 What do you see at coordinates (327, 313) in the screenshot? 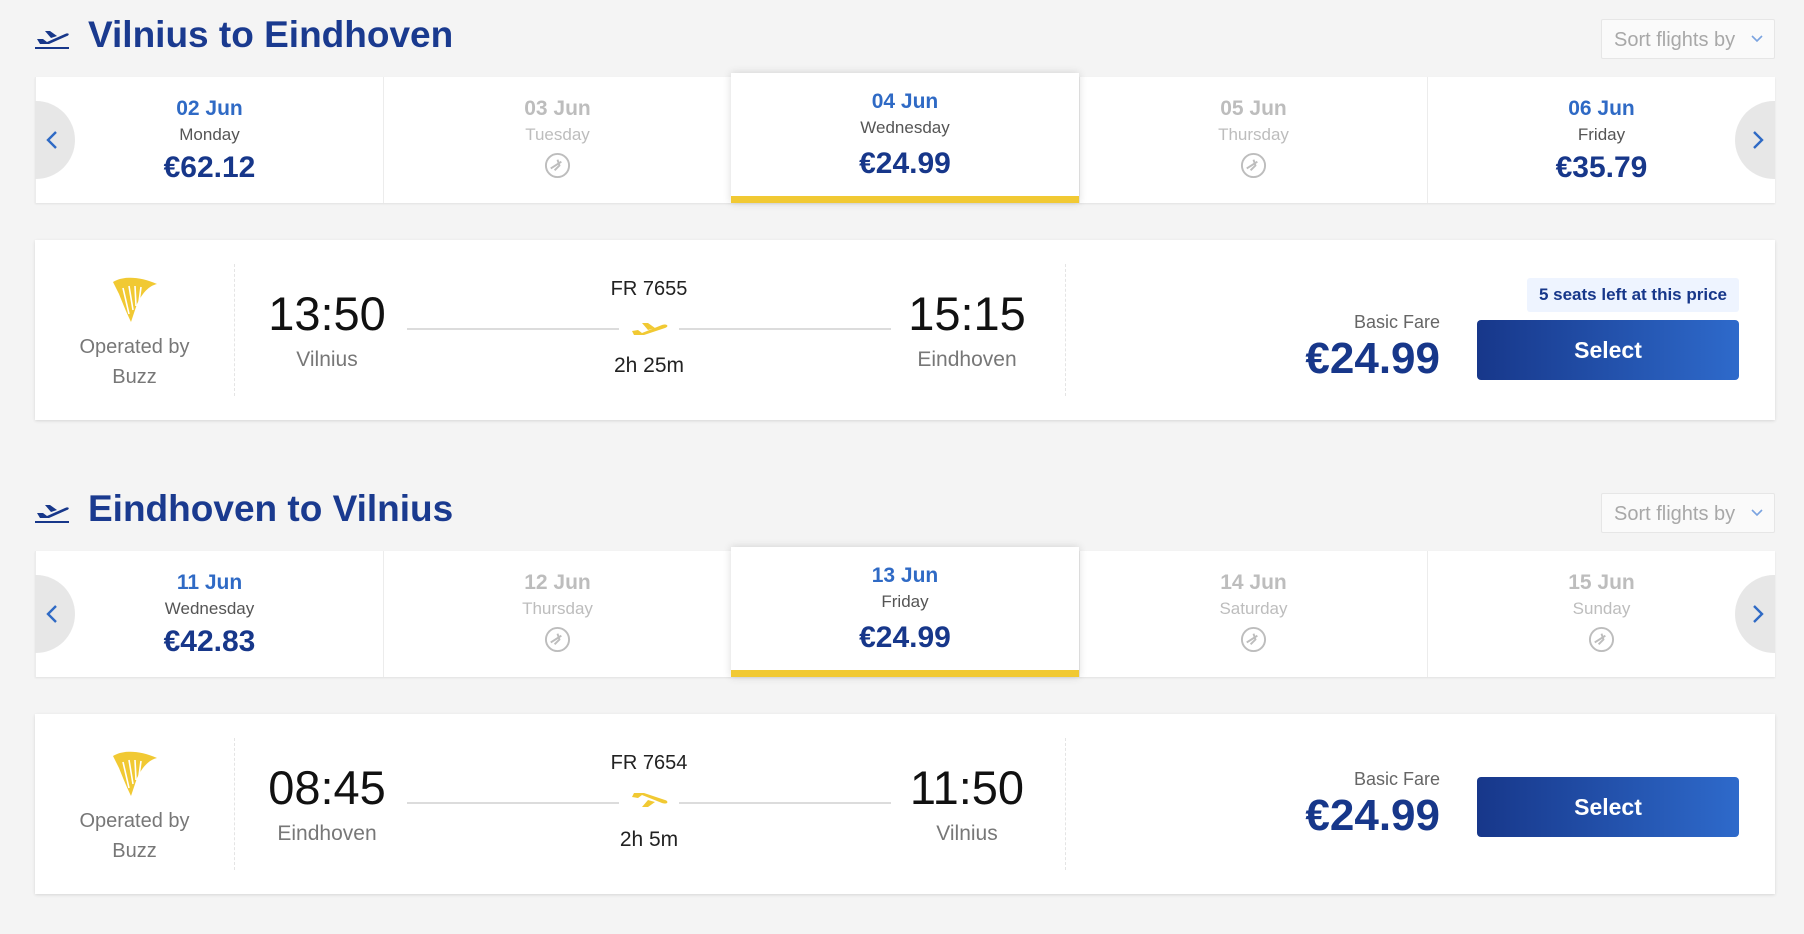
I see `departure-time: 13:50` at bounding box center [327, 313].